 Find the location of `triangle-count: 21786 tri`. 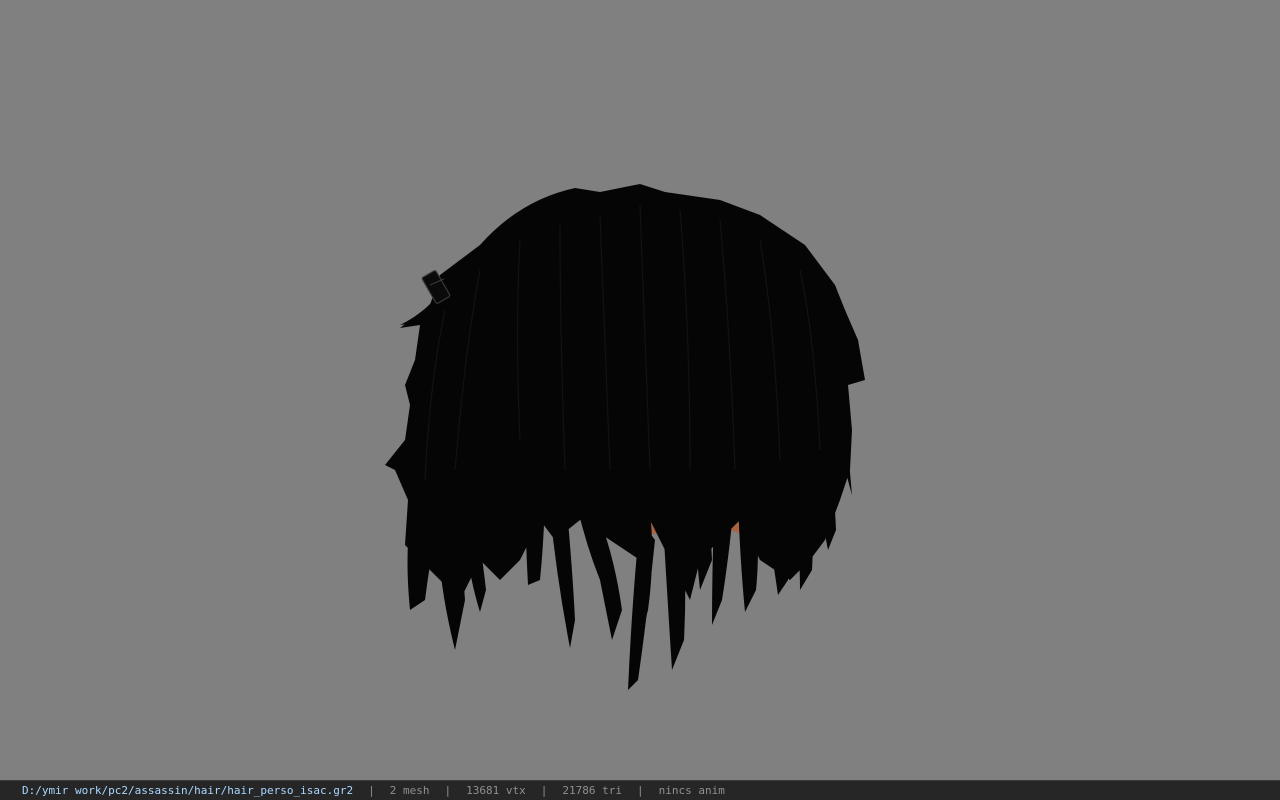

triangle-count: 21786 tri is located at coordinates (592, 790).